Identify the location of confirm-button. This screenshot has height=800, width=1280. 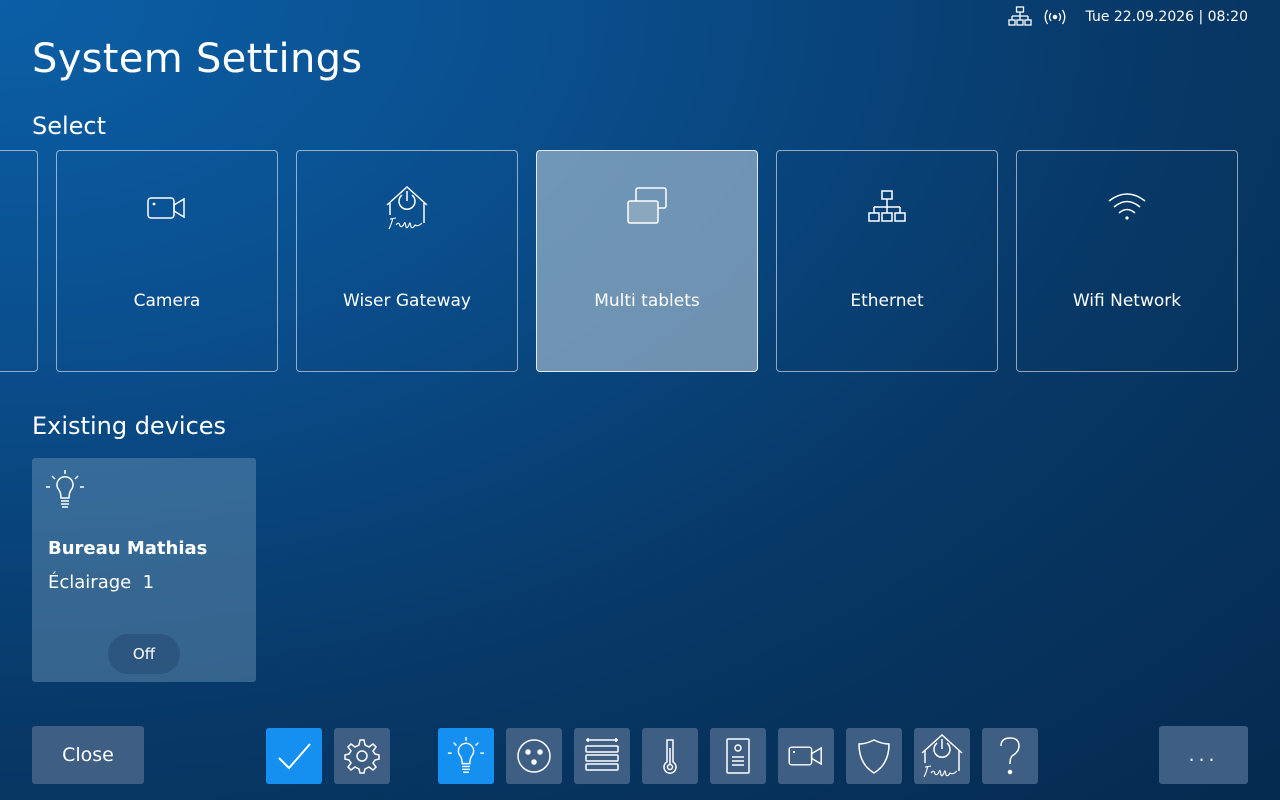
(294, 756).